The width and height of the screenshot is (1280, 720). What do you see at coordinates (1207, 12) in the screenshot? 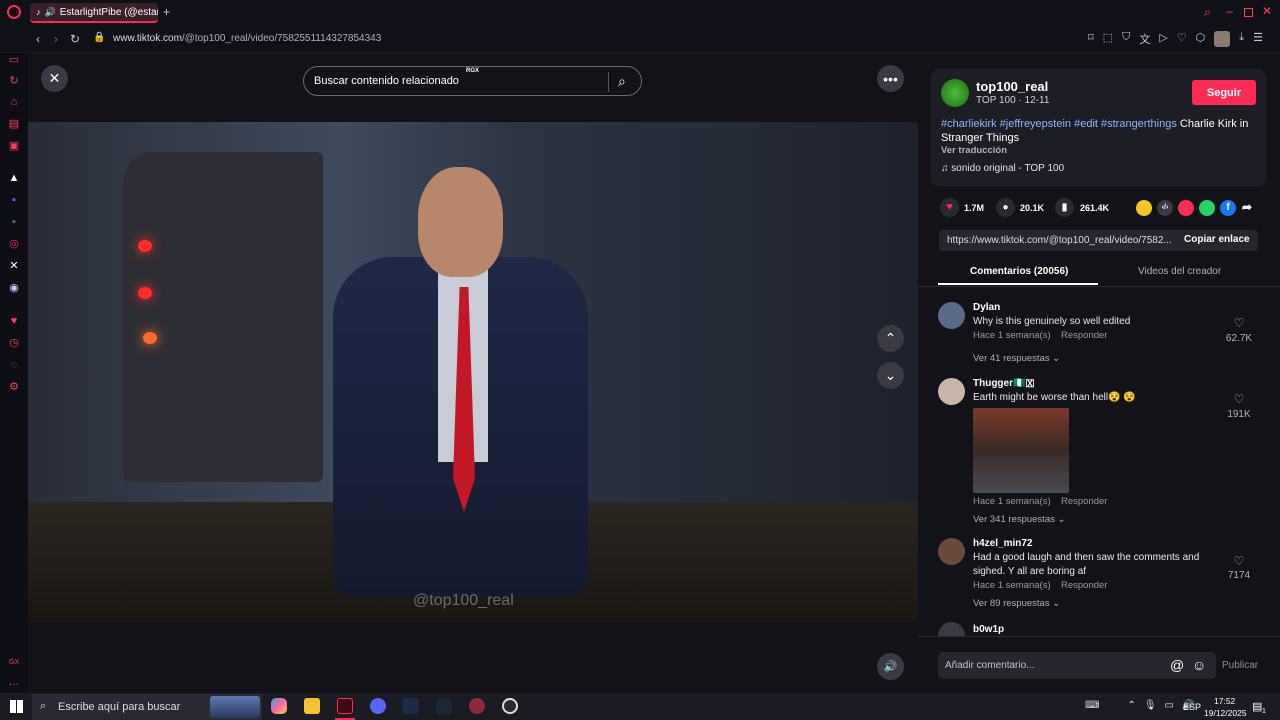
I see `search-tabs-icon: ⌕` at bounding box center [1207, 12].